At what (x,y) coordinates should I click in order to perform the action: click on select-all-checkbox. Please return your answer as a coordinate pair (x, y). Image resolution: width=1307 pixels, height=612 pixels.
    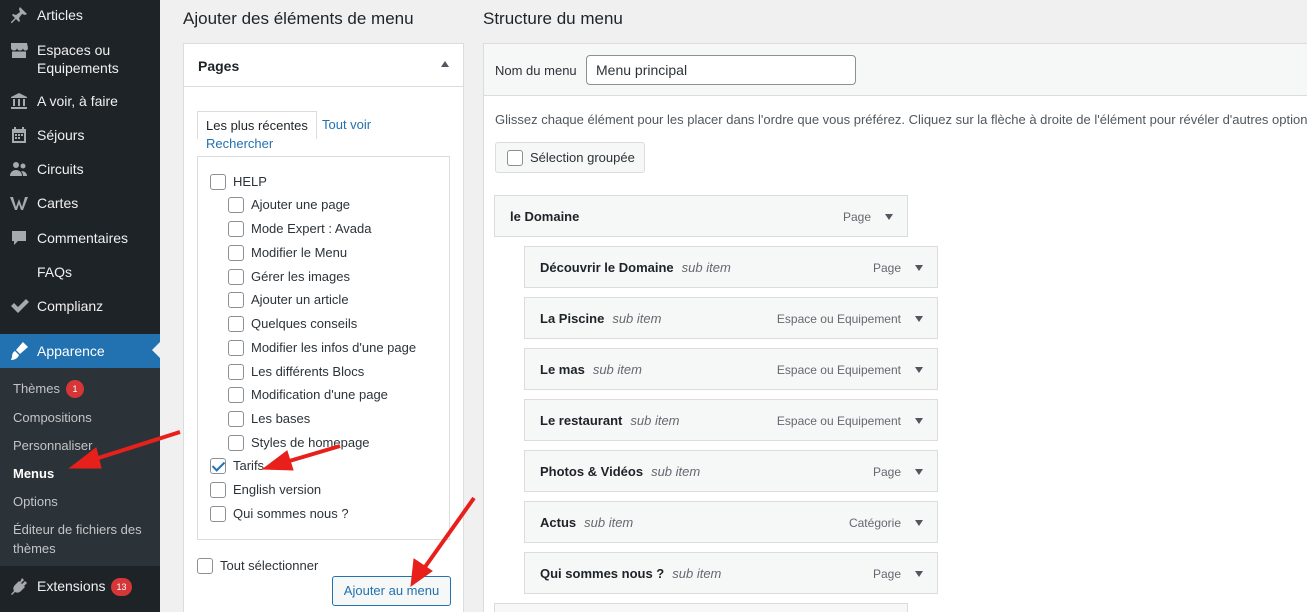
    Looking at the image, I should click on (205, 566).